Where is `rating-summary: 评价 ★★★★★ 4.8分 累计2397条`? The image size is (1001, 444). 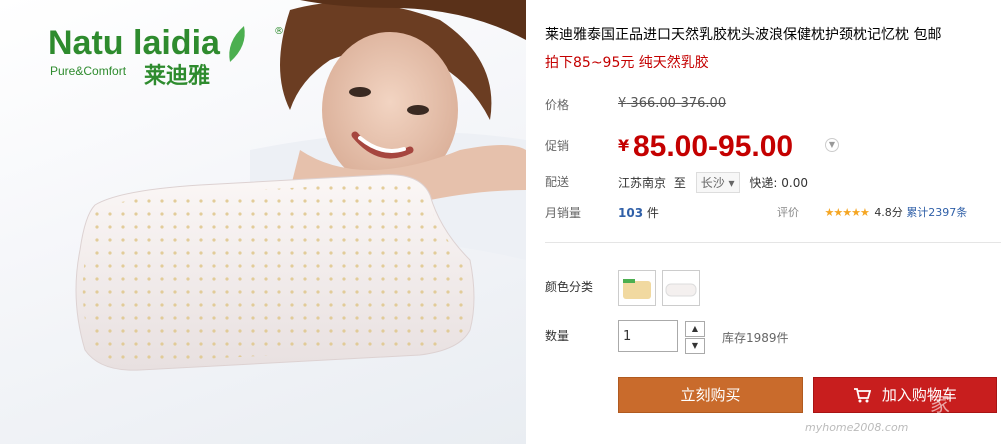
rating-summary: 评价 ★★★★★ 4.8分 累计2397条 is located at coordinates (872, 212).